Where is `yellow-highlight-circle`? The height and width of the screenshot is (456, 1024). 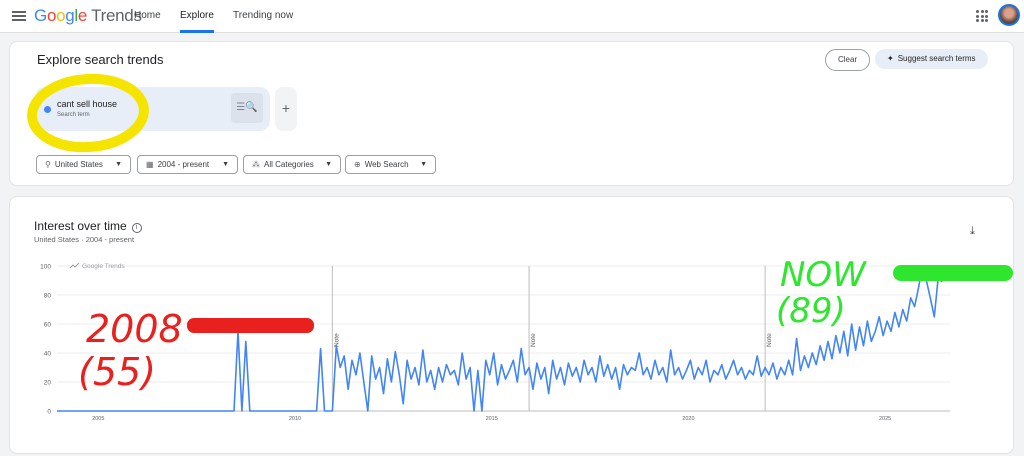 yellow-highlight-circle is located at coordinates (88, 113).